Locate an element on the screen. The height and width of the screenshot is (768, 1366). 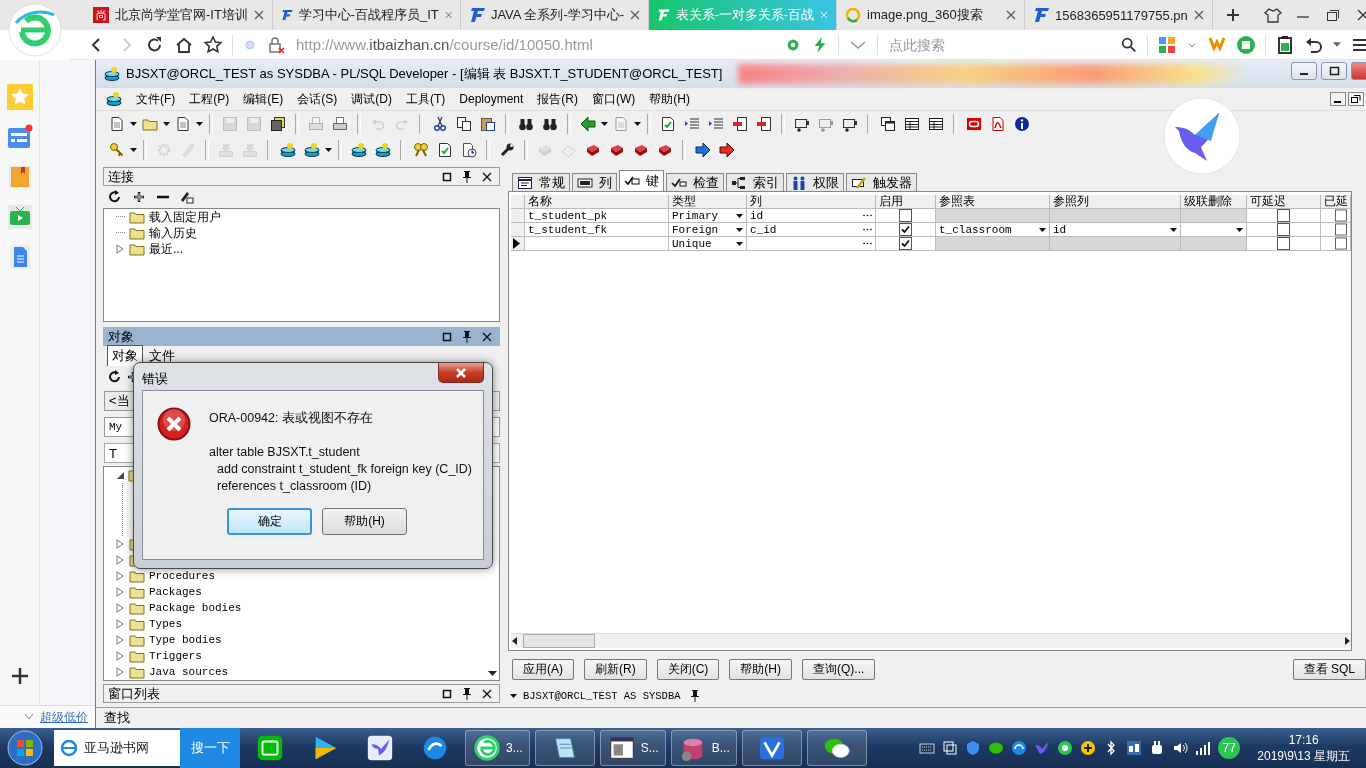
status-text: BJSXT@ORCL_TEST AS SYSDBA is located at coordinates (602, 695).